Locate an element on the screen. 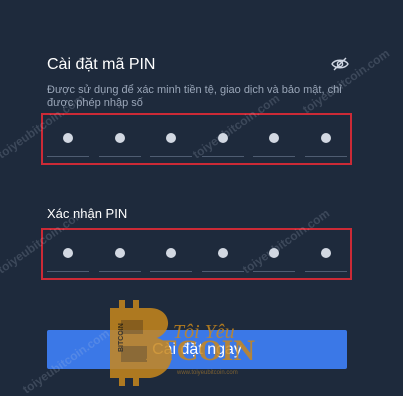  submit-pin-button: Cài đặt ngay is located at coordinates (197, 349).